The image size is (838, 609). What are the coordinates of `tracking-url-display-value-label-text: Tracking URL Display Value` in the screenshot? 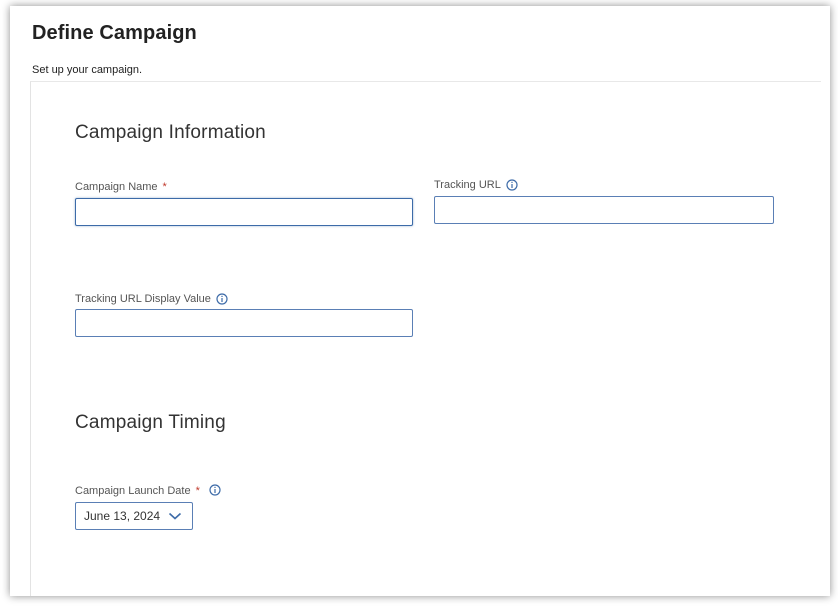 It's located at (143, 299).